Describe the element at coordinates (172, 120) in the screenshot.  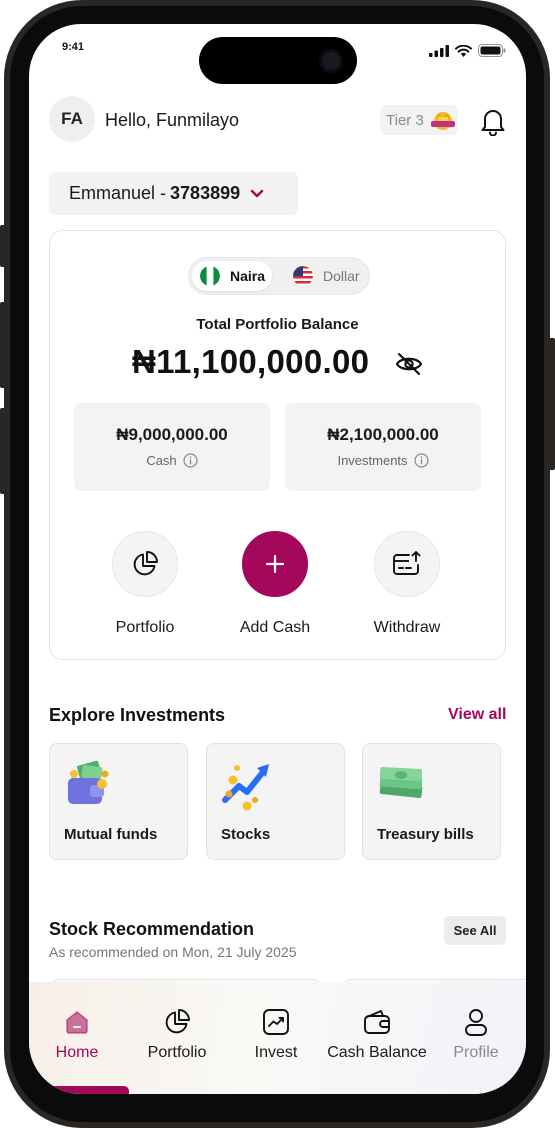
I see `greeting-text: Hello, Funmilayo` at that location.